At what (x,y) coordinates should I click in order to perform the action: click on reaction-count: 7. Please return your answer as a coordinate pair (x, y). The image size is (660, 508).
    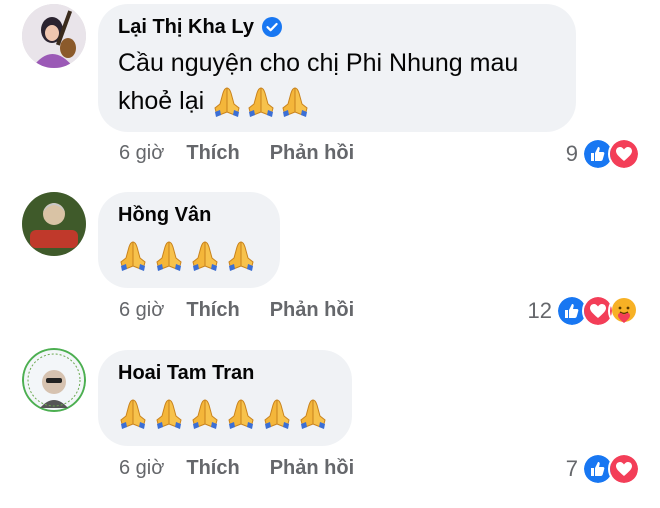
    Looking at the image, I should click on (571, 468).